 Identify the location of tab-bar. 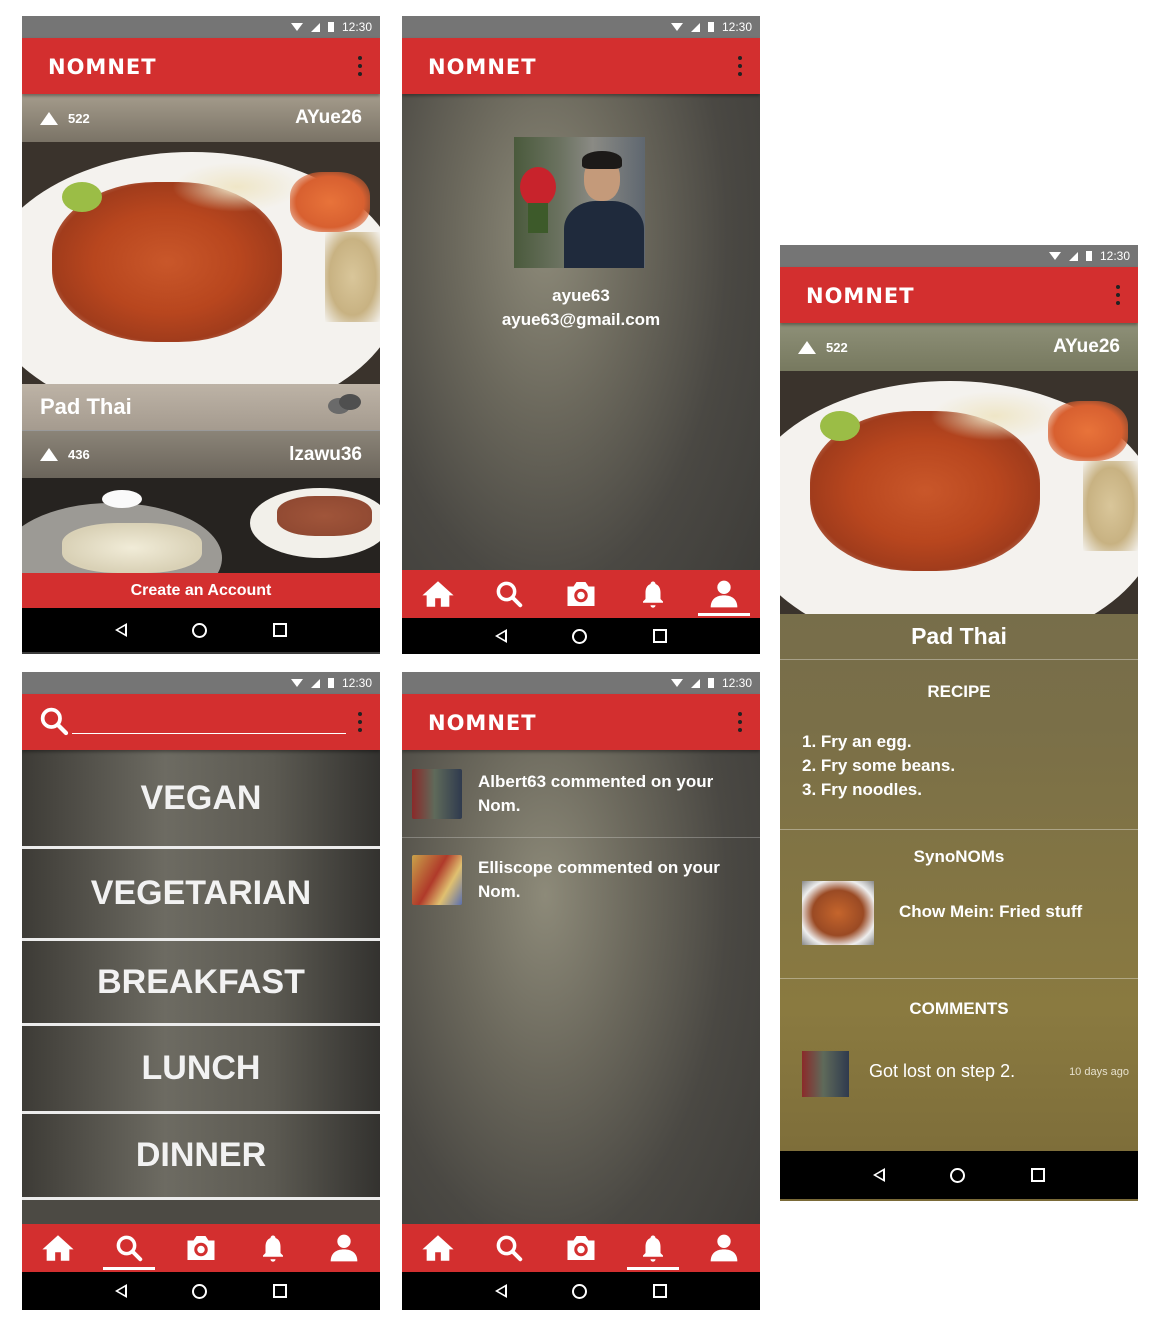
(581, 1248).